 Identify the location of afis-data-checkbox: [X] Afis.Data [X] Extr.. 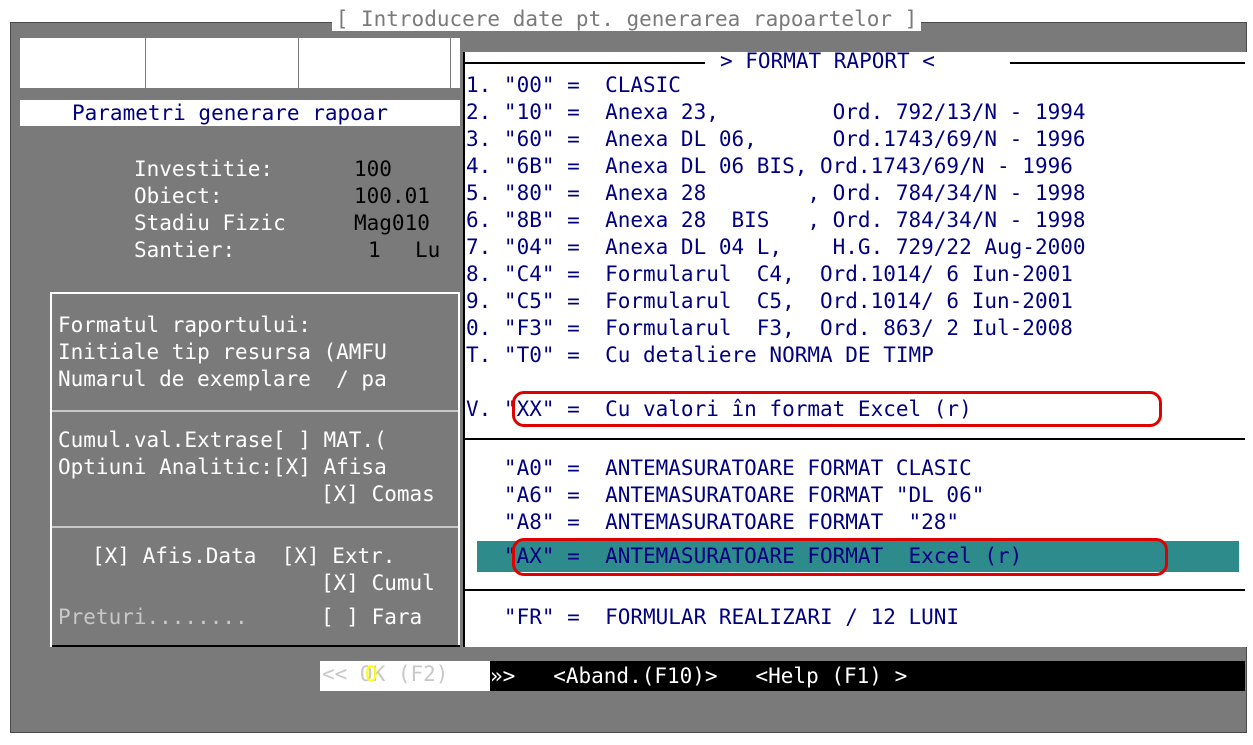
(243, 556).